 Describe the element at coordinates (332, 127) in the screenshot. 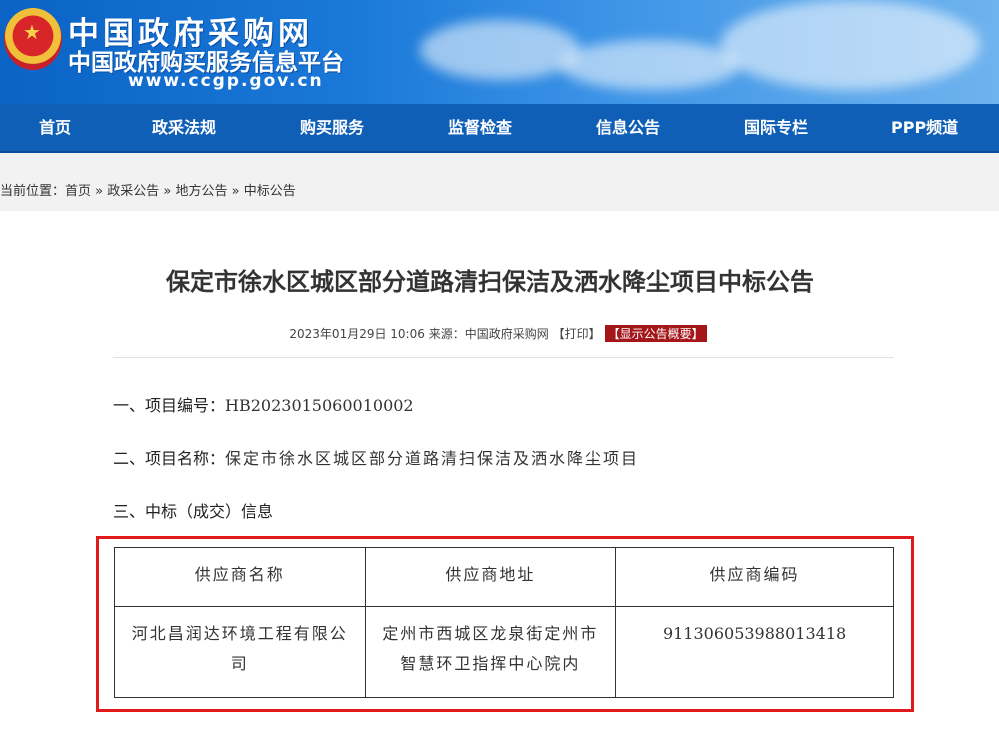

I see `nav-item-purchase-services: 购买服务` at that location.